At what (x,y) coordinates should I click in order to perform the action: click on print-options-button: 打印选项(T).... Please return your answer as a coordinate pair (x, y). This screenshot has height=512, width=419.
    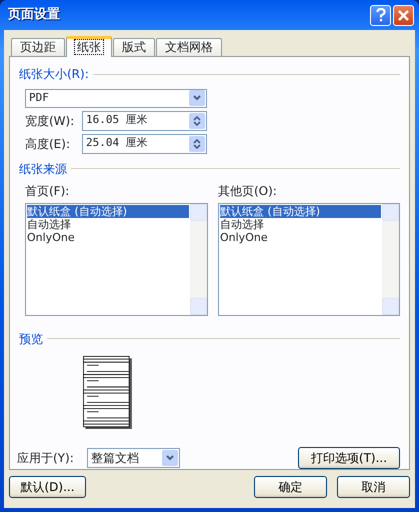
    Looking at the image, I should click on (349, 458).